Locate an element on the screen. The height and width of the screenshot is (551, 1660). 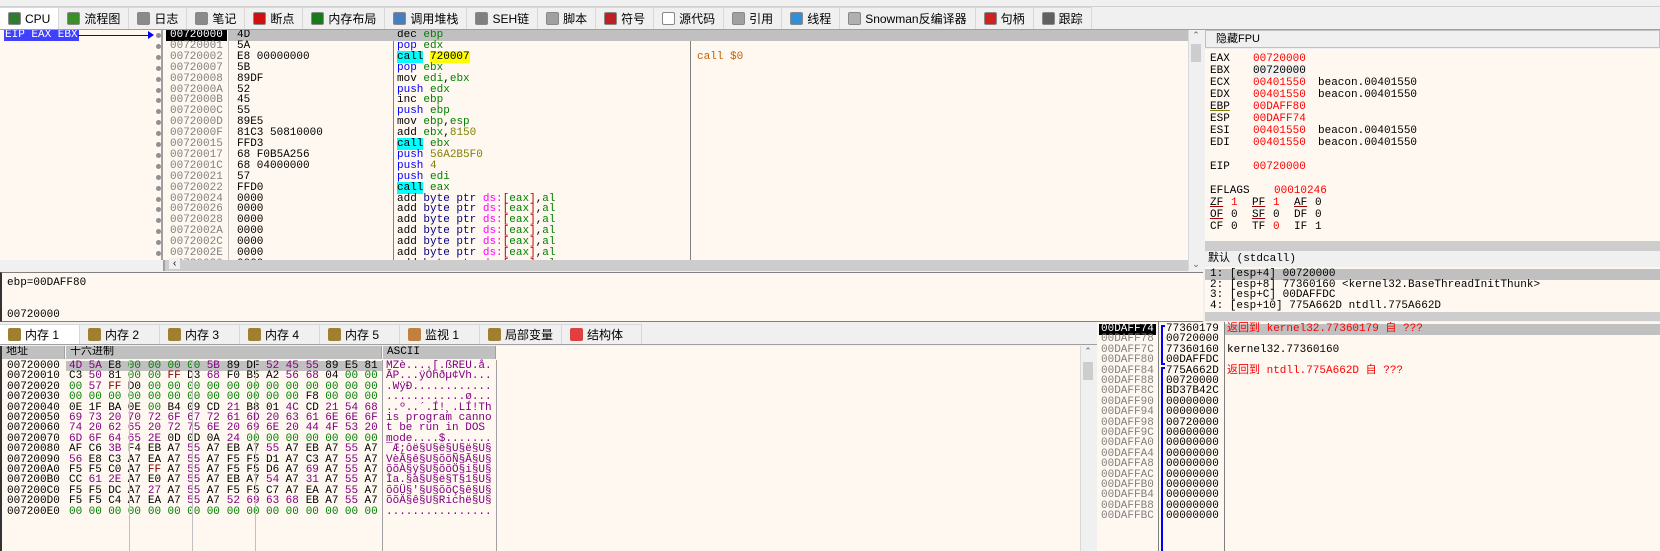
register-value-ebp: 00DAFF80 is located at coordinates (1279, 107).